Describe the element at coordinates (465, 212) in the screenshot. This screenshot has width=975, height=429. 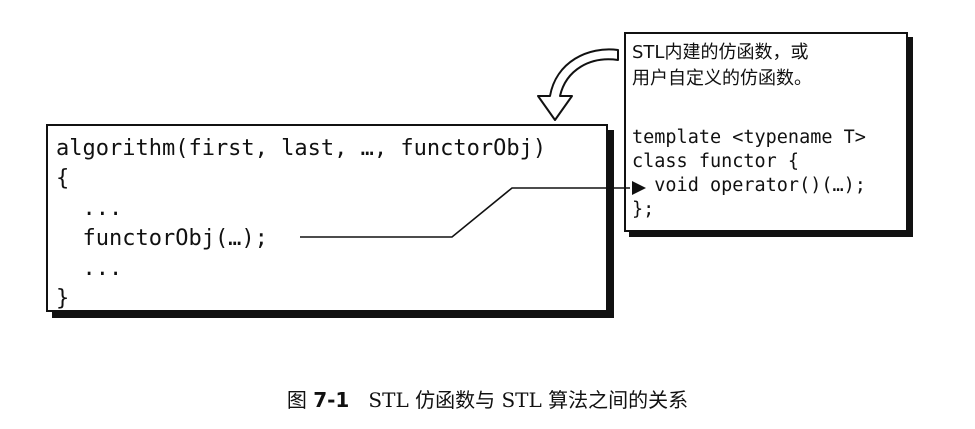
I see `call-connector-line` at that location.